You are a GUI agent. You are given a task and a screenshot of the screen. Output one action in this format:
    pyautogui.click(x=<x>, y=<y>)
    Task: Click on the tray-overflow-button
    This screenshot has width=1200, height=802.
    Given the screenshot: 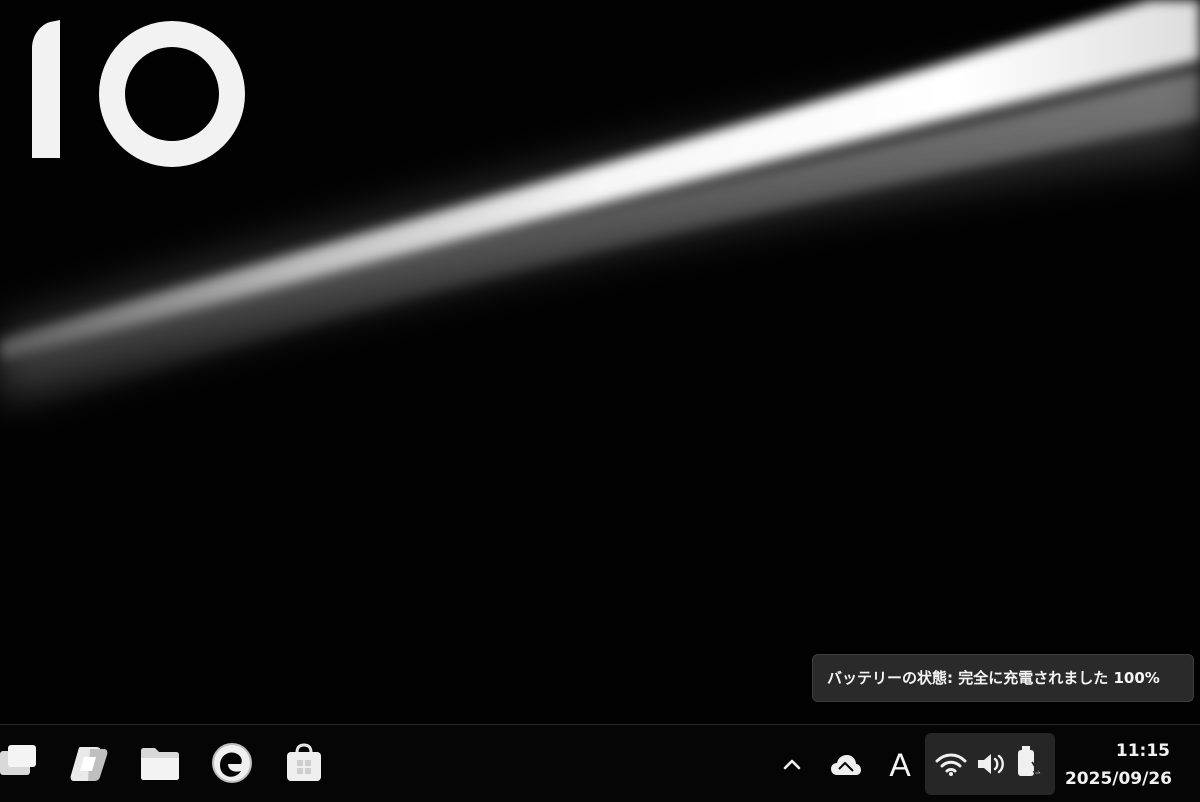 What is the action you would take?
    pyautogui.click(x=792, y=765)
    